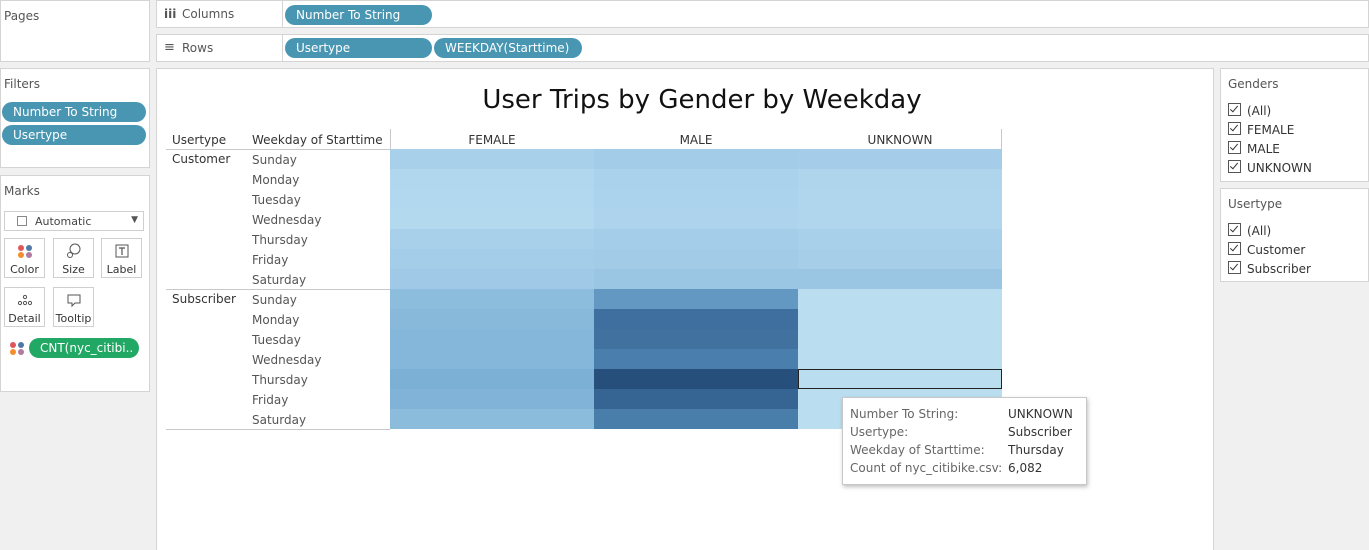 The height and width of the screenshot is (550, 1369). What do you see at coordinates (22, 16) in the screenshot?
I see `pages-title: Pages` at bounding box center [22, 16].